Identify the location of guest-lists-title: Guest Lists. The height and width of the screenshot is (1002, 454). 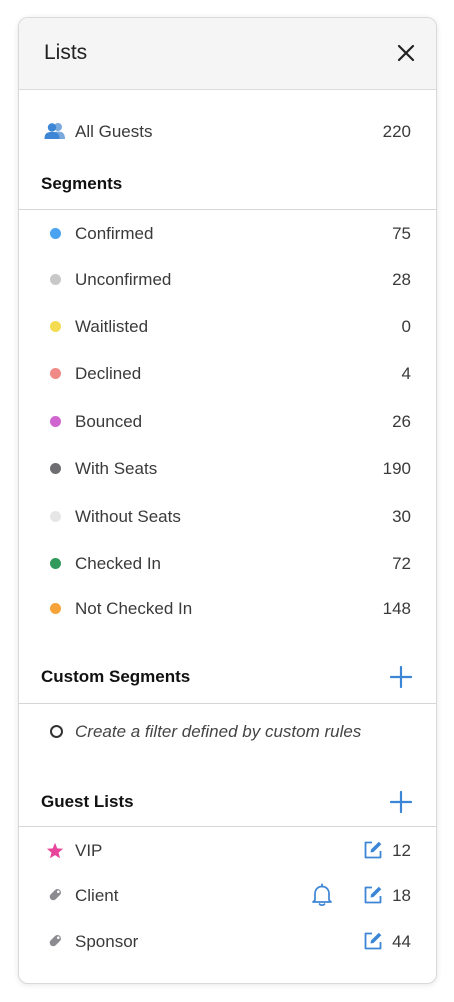
(87, 801).